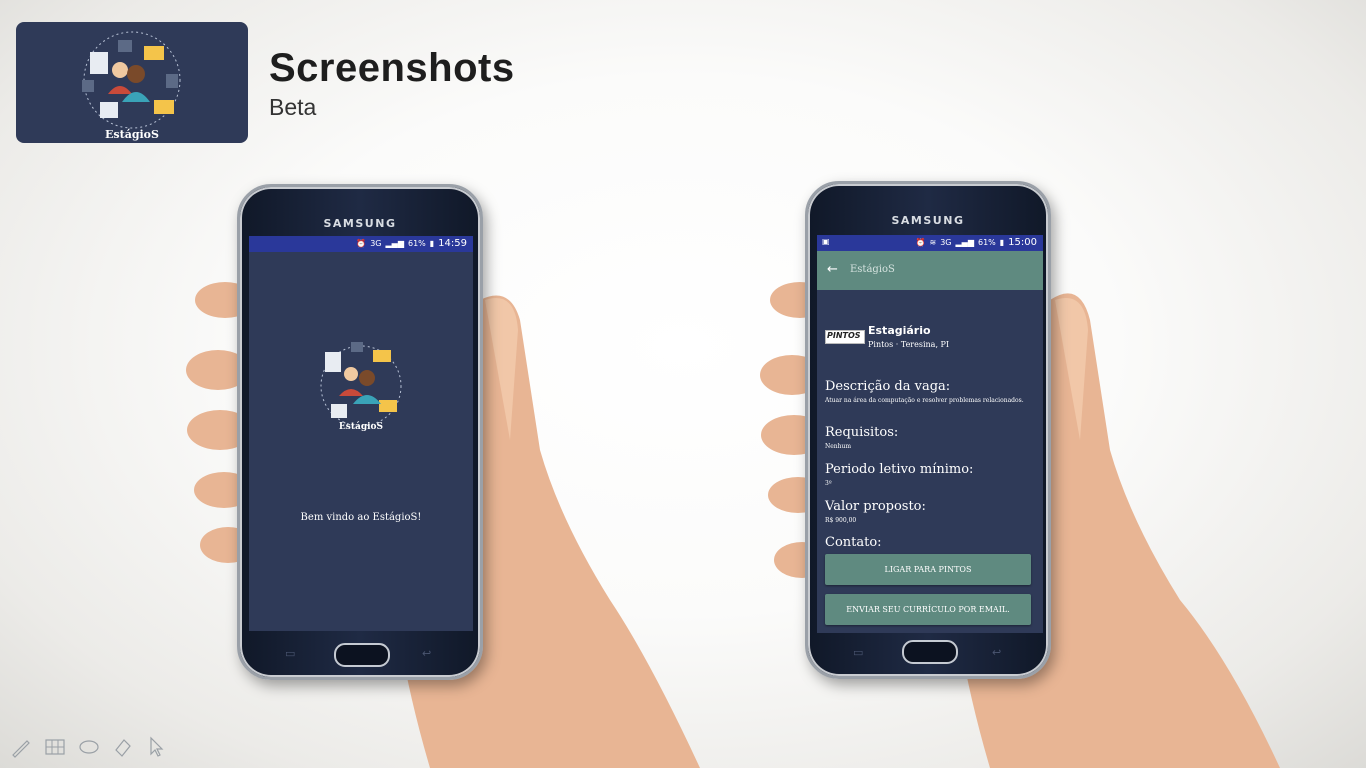 The height and width of the screenshot is (768, 1366). What do you see at coordinates (832, 269) in the screenshot?
I see `back-arrow-icon: ←` at bounding box center [832, 269].